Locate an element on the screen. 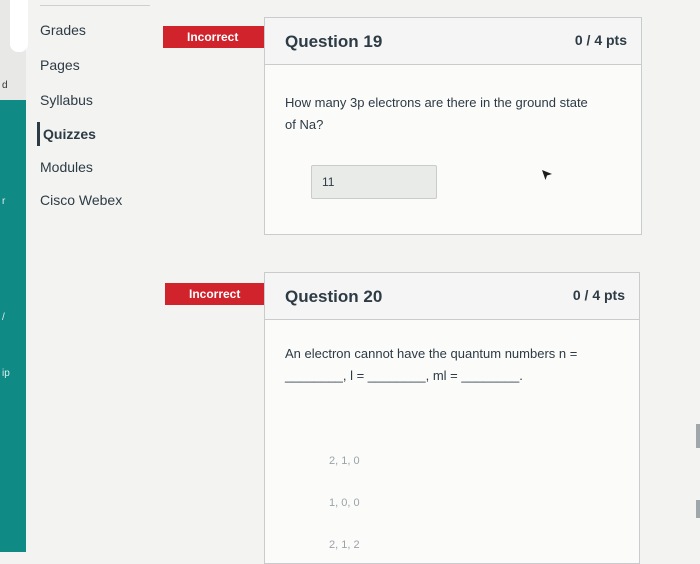 Image resolution: width=700 pixels, height=564 pixels. nav-item-modules: Modules is located at coordinates (66, 167).